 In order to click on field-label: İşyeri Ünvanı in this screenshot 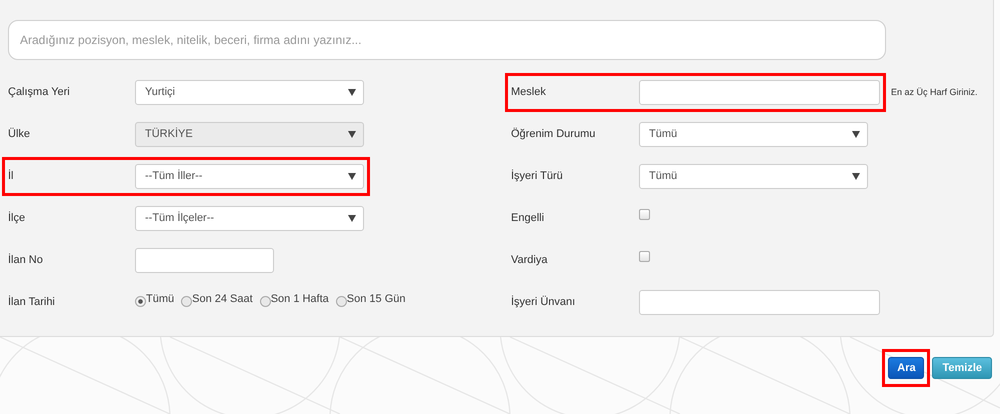, I will do `click(543, 302)`.